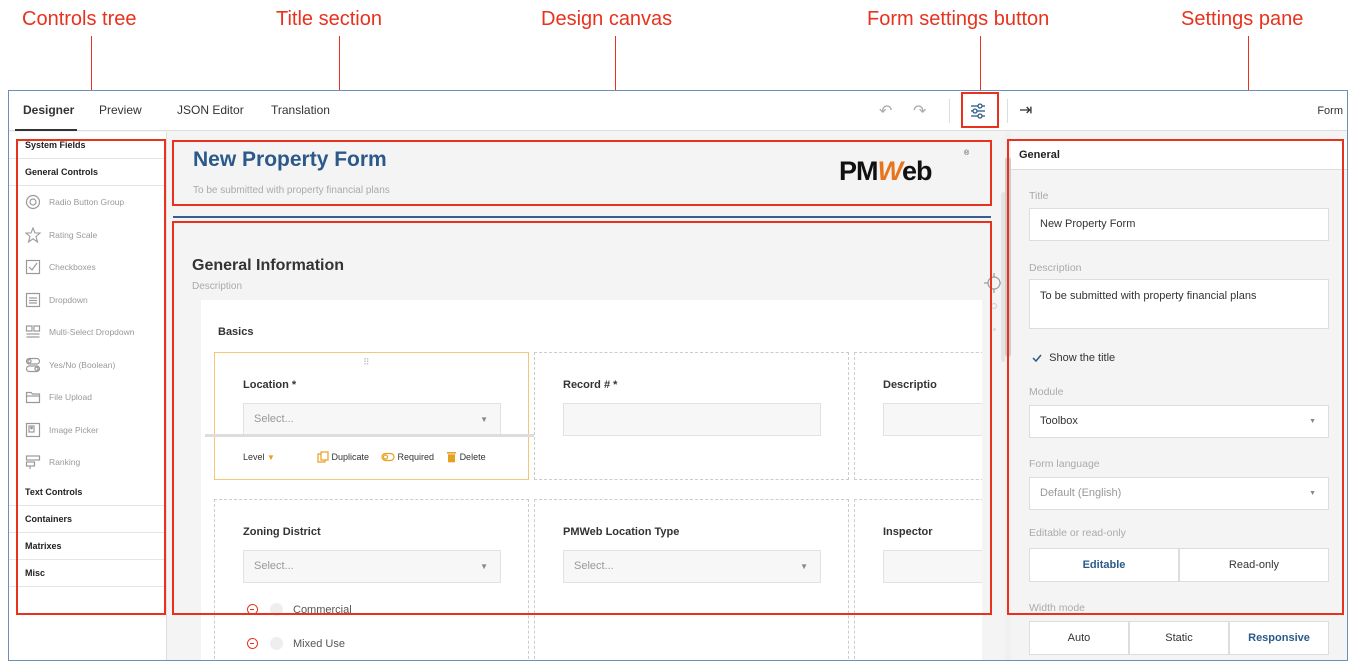  What do you see at coordinates (1179, 224) in the screenshot?
I see `title-setting-input: New Property Form` at bounding box center [1179, 224].